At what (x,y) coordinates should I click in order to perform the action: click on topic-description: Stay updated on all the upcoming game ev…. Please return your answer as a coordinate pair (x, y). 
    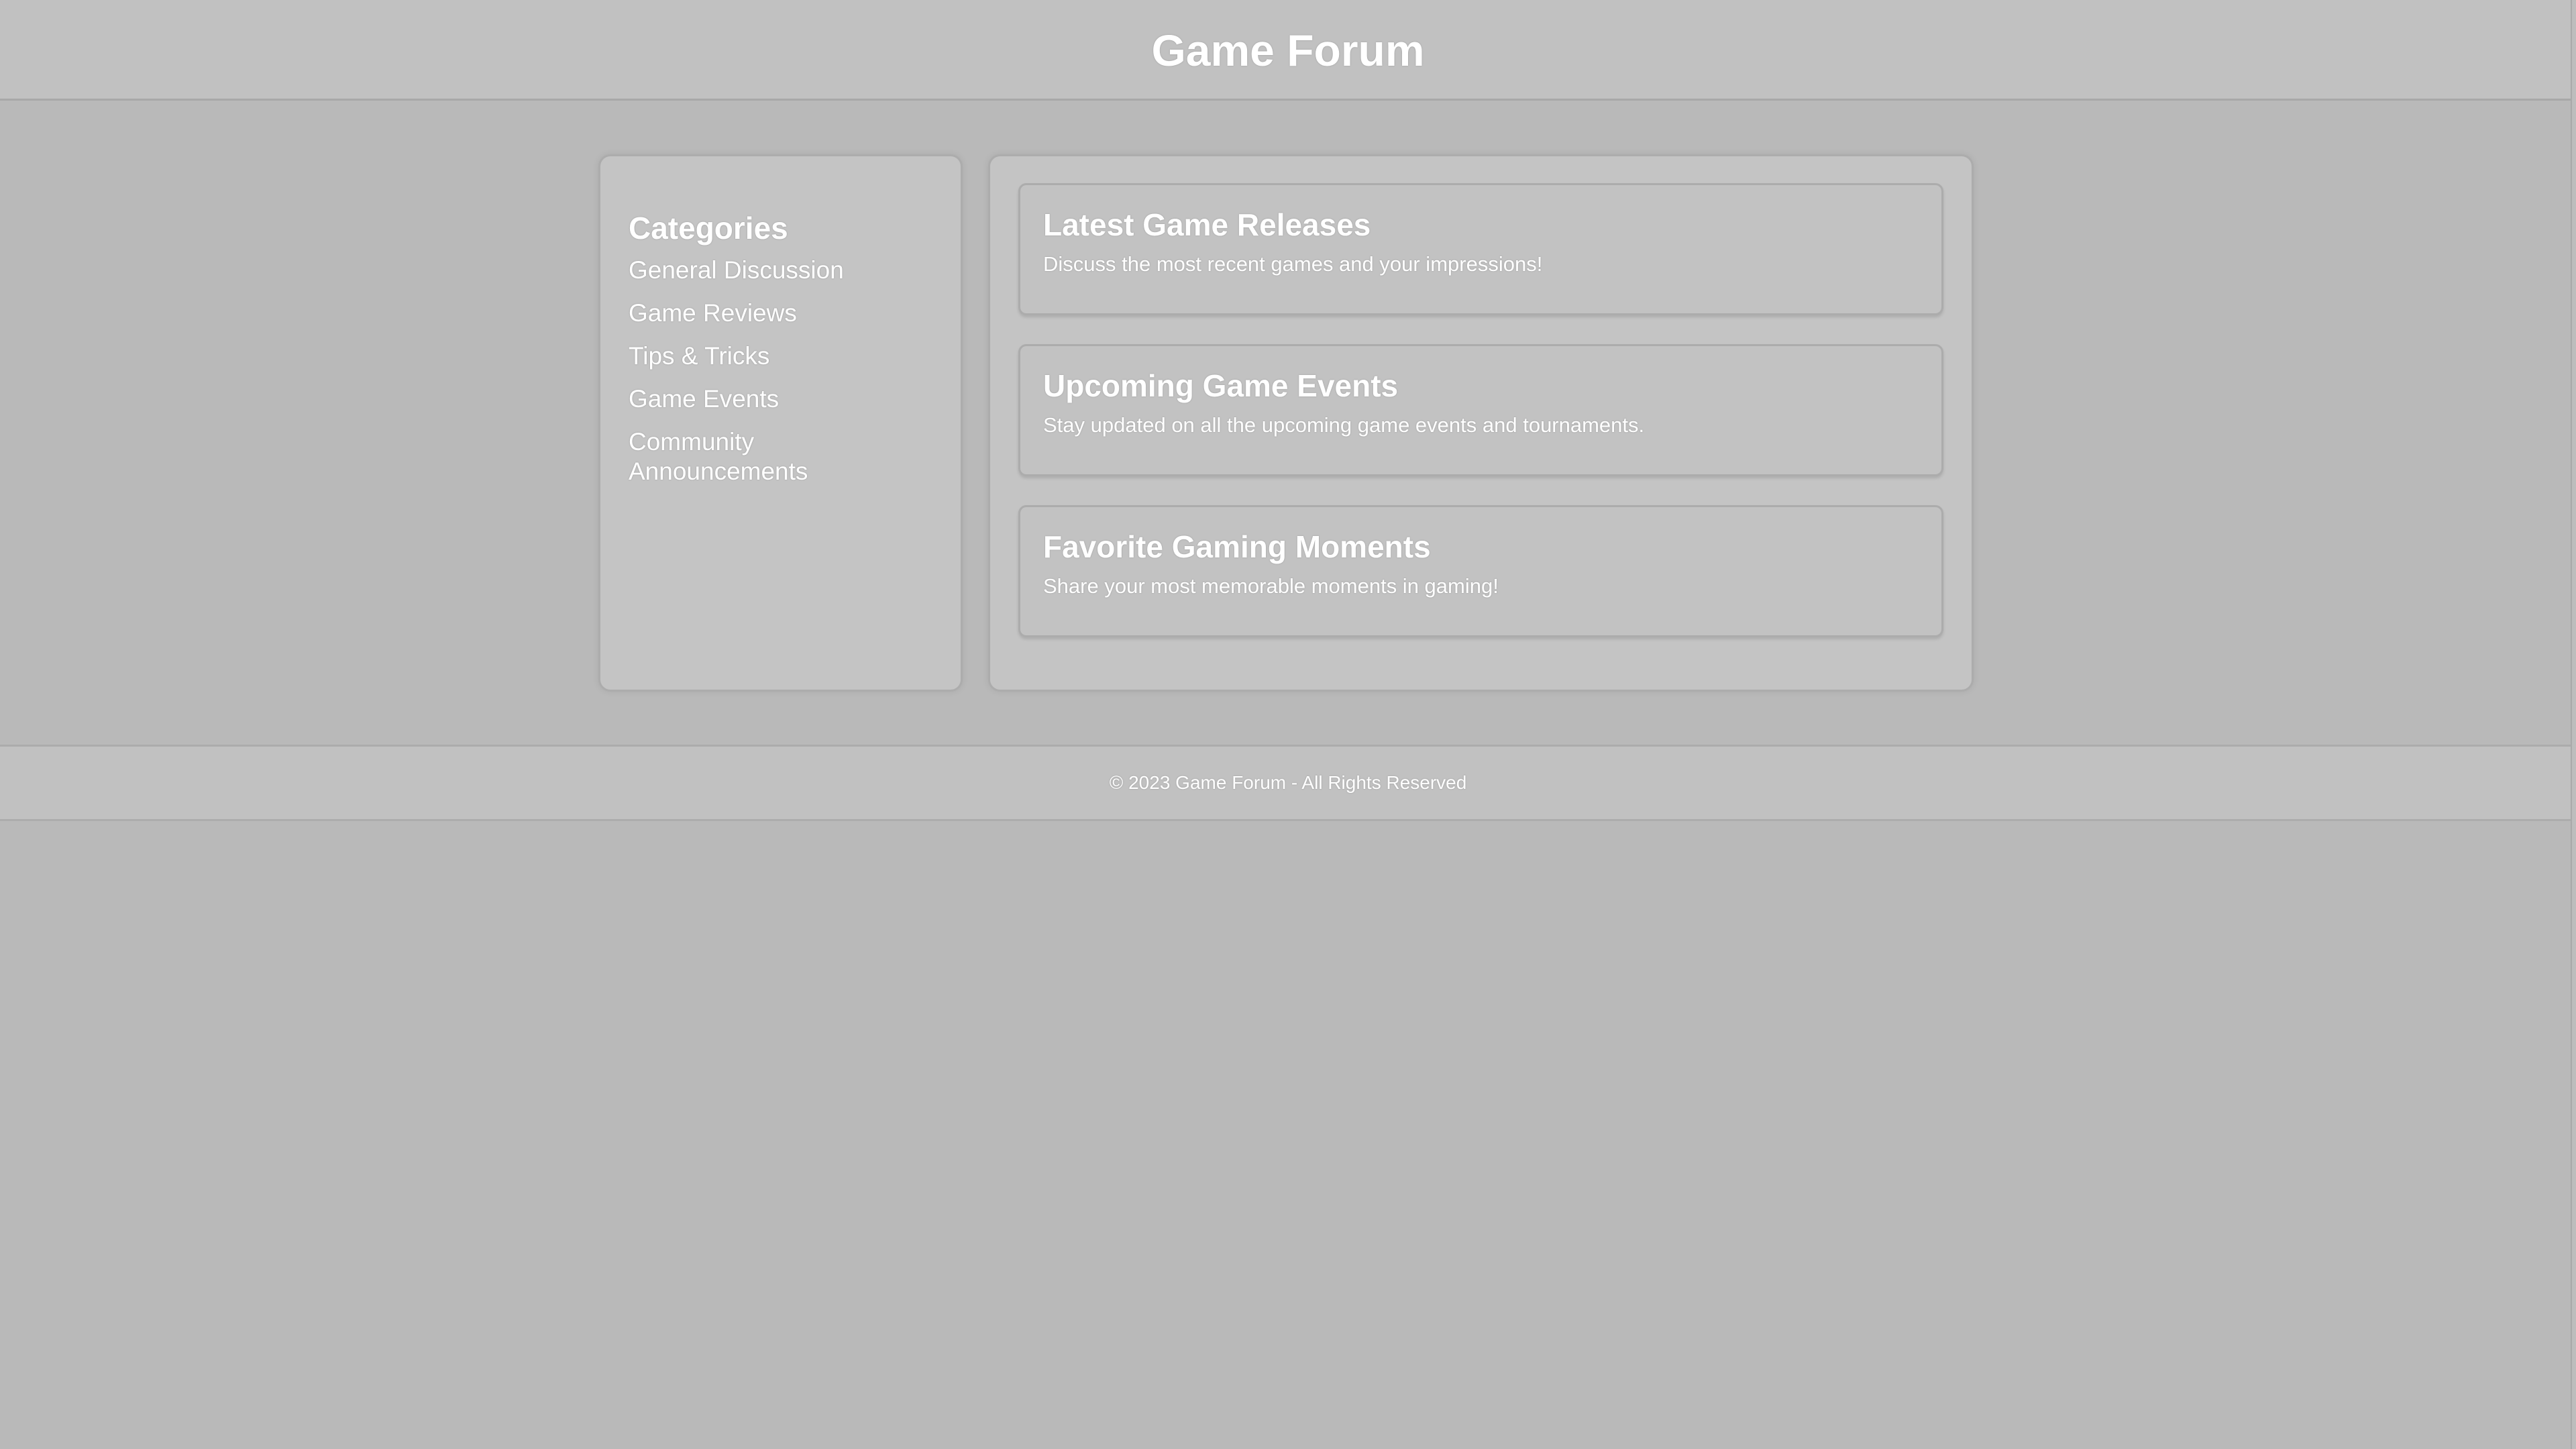
    Looking at the image, I should click on (1344, 425).